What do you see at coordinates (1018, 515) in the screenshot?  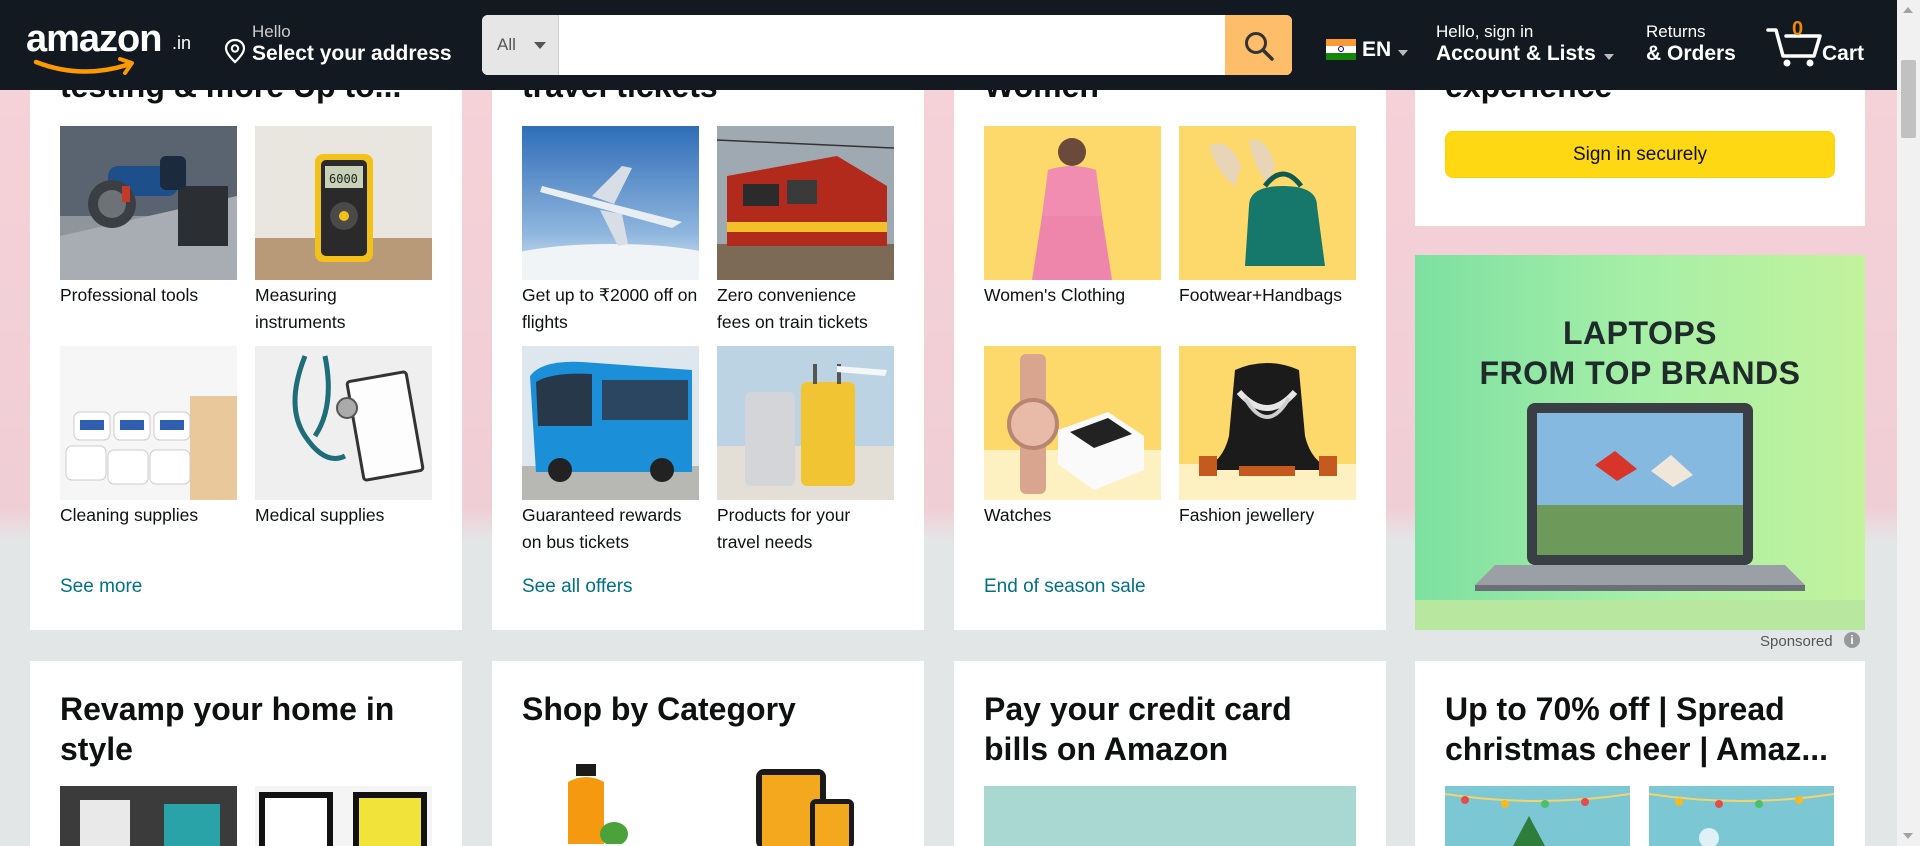 I see `quad-item-label: Watches` at bounding box center [1018, 515].